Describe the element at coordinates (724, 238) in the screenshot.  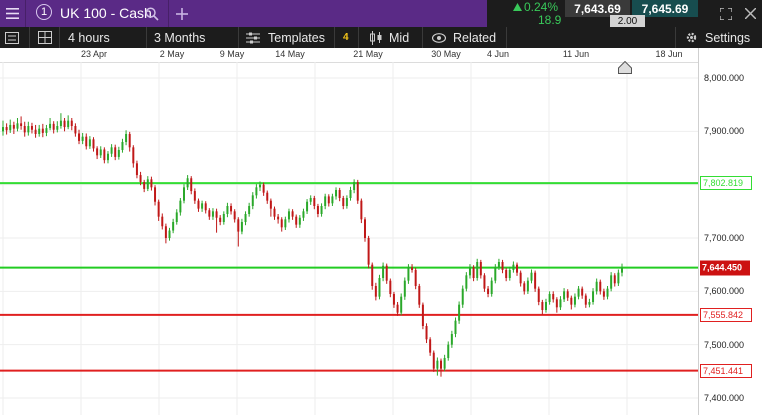
I see `y-tick-label: 7,700.000` at that location.